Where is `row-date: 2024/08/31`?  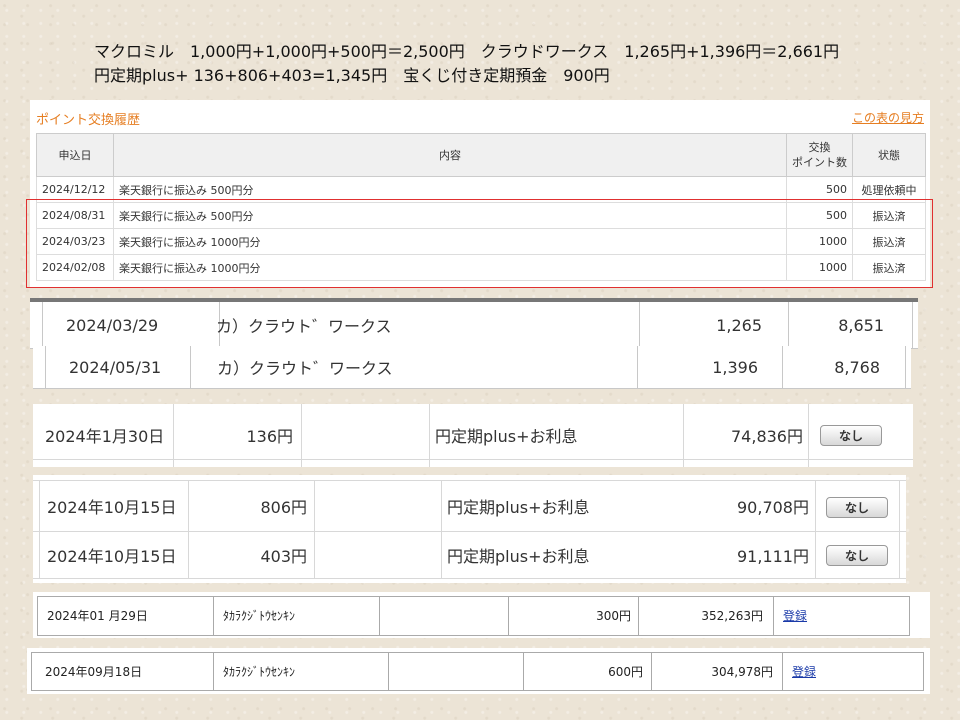 row-date: 2024/08/31 is located at coordinates (75, 215).